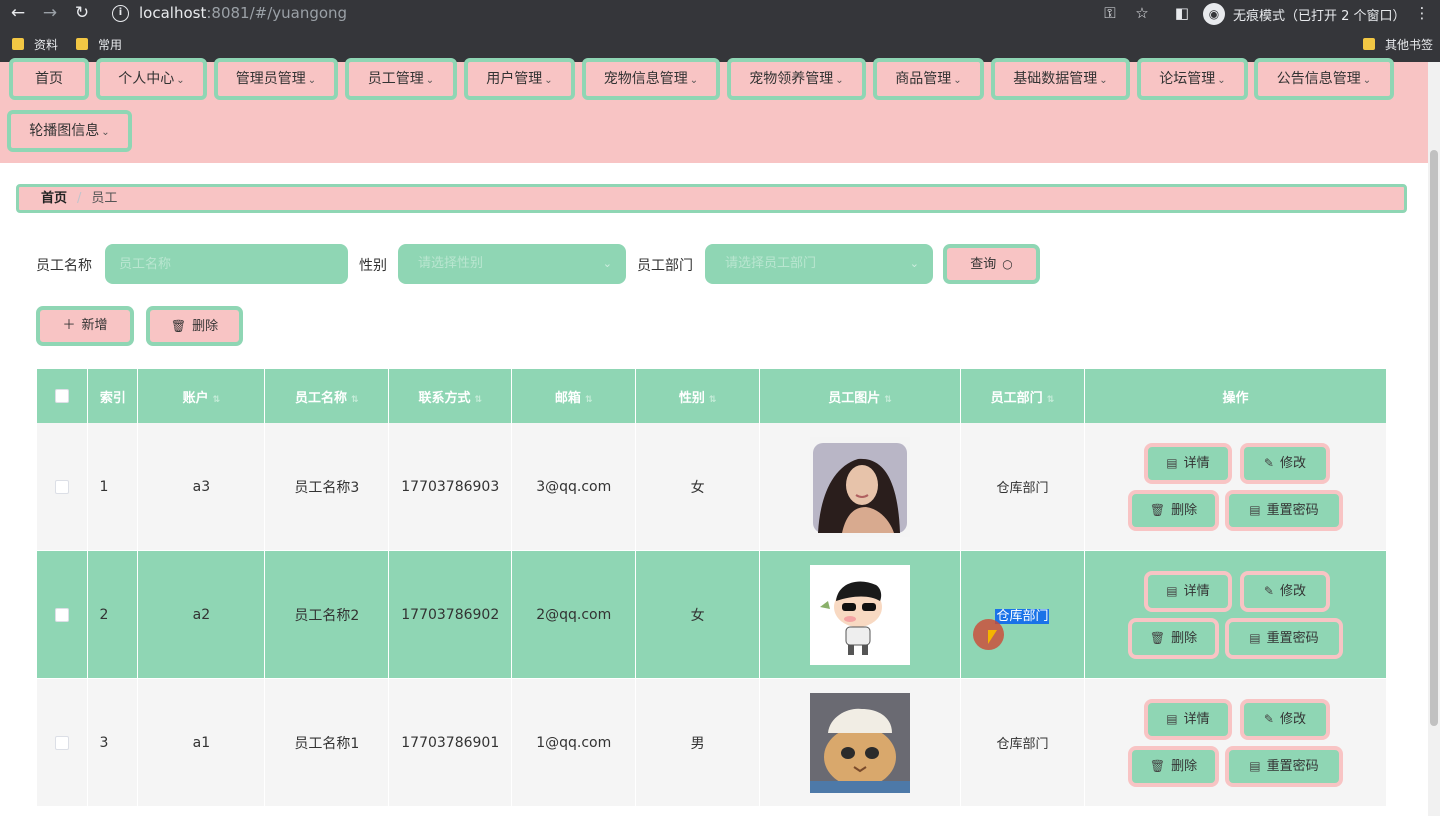 The width and height of the screenshot is (1440, 816). I want to click on sidebar-icon: ◧, so click(1182, 14).